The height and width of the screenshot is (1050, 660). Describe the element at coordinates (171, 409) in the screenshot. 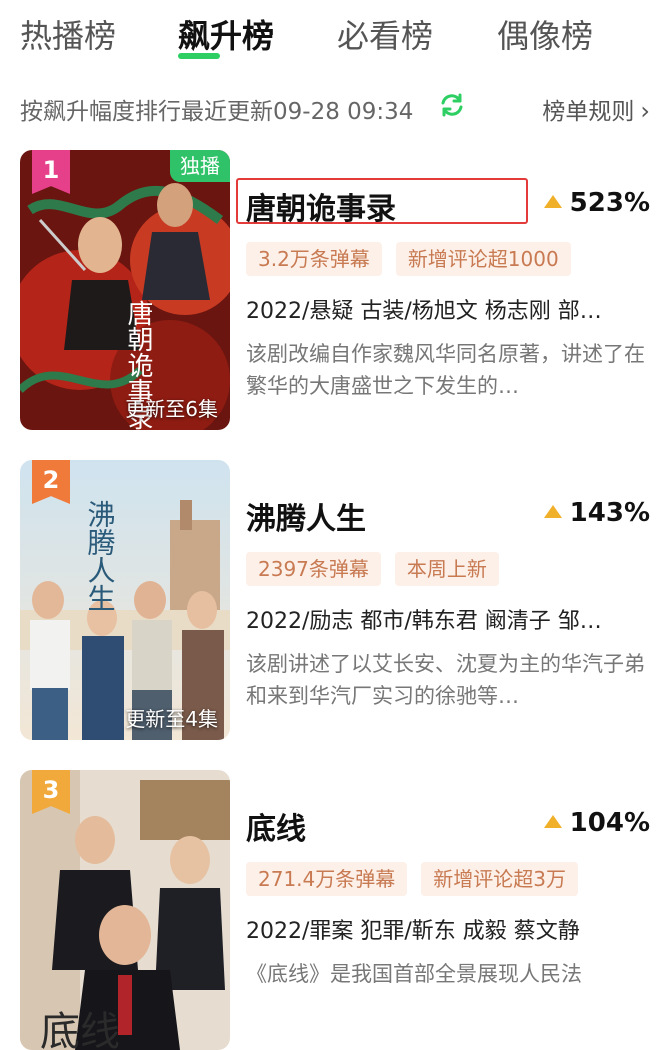

I see `episode-status: 更新至6集` at that location.